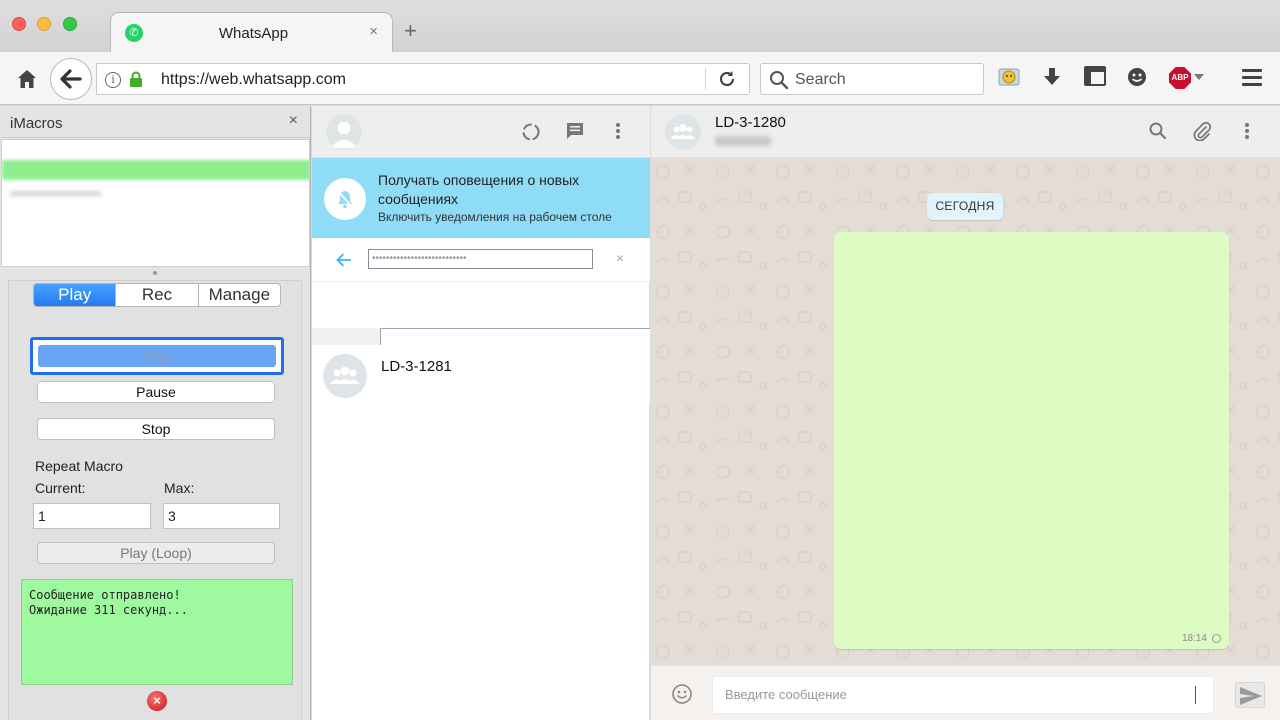 This screenshot has height=720, width=1280. Describe the element at coordinates (136, 79) in the screenshot. I see `lock-icon` at that location.